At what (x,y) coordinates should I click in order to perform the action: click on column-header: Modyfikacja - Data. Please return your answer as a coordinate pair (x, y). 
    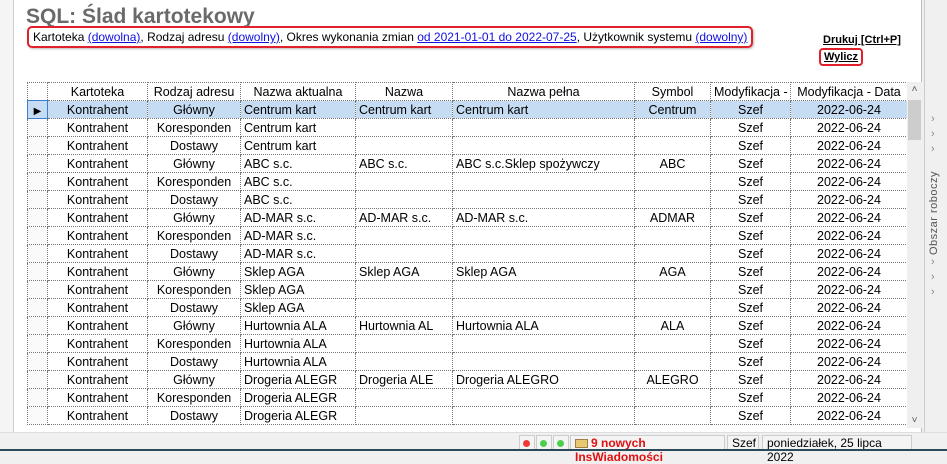
    Looking at the image, I should click on (849, 91).